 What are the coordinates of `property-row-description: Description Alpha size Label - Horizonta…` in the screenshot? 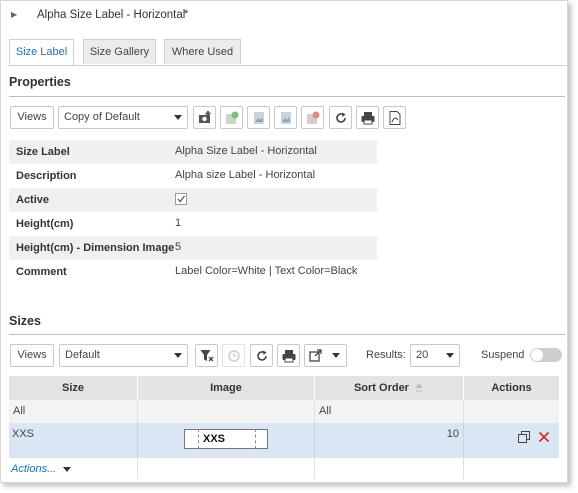 It's located at (193, 176).